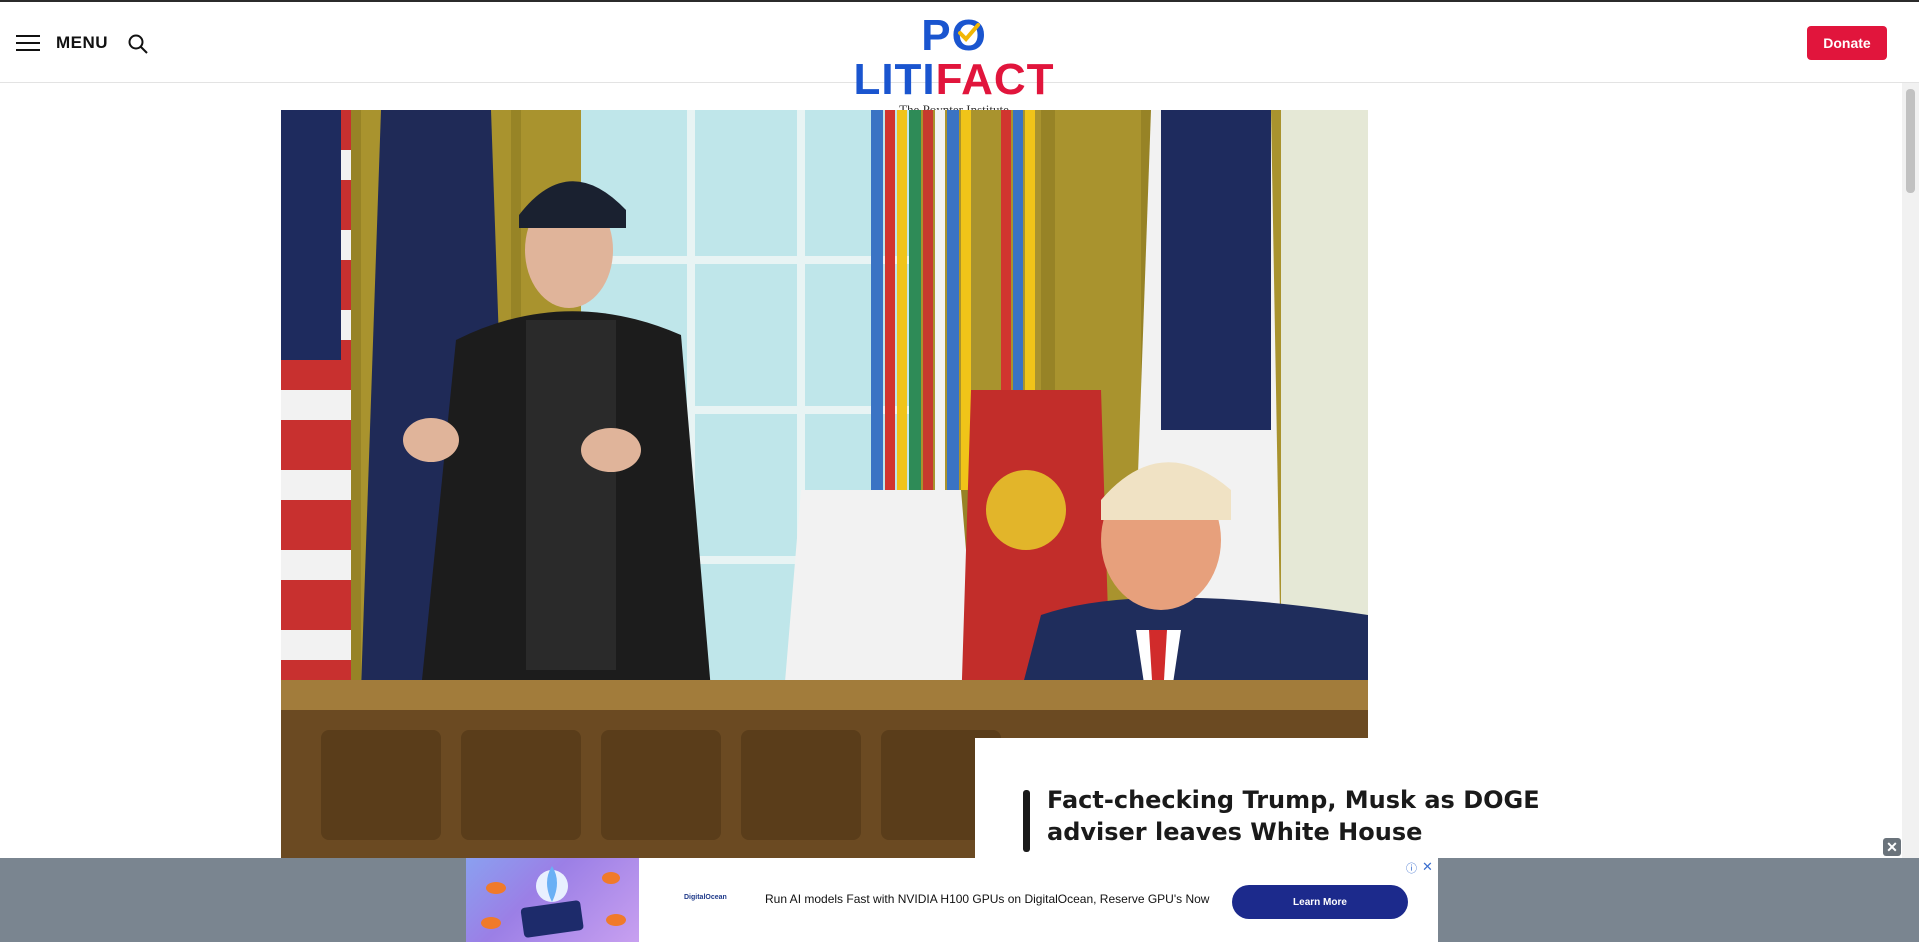 This screenshot has width=1919, height=942. I want to click on menu-button: MENU, so click(62, 43).